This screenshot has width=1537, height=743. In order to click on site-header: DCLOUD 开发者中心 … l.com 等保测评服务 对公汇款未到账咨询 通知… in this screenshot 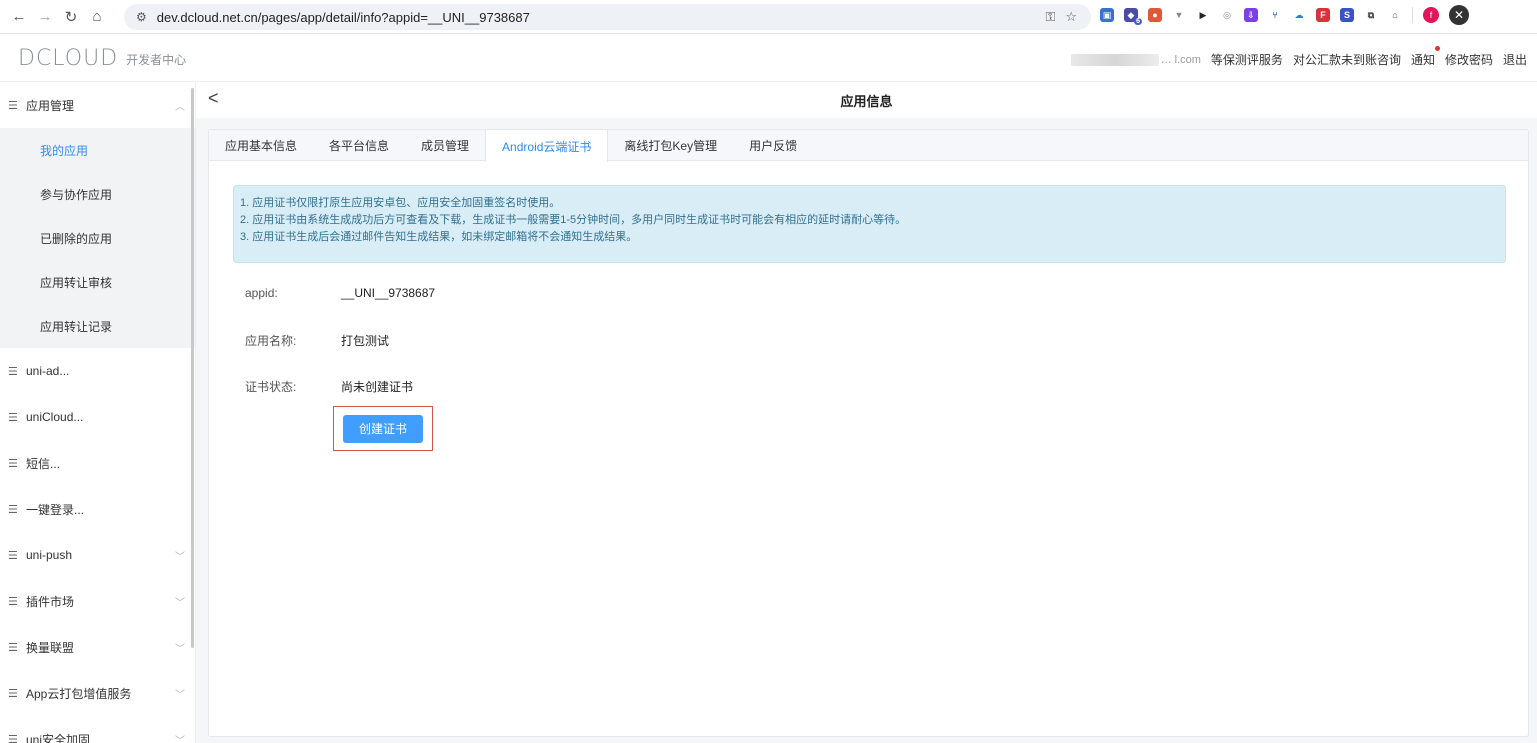, I will do `click(768, 58)`.